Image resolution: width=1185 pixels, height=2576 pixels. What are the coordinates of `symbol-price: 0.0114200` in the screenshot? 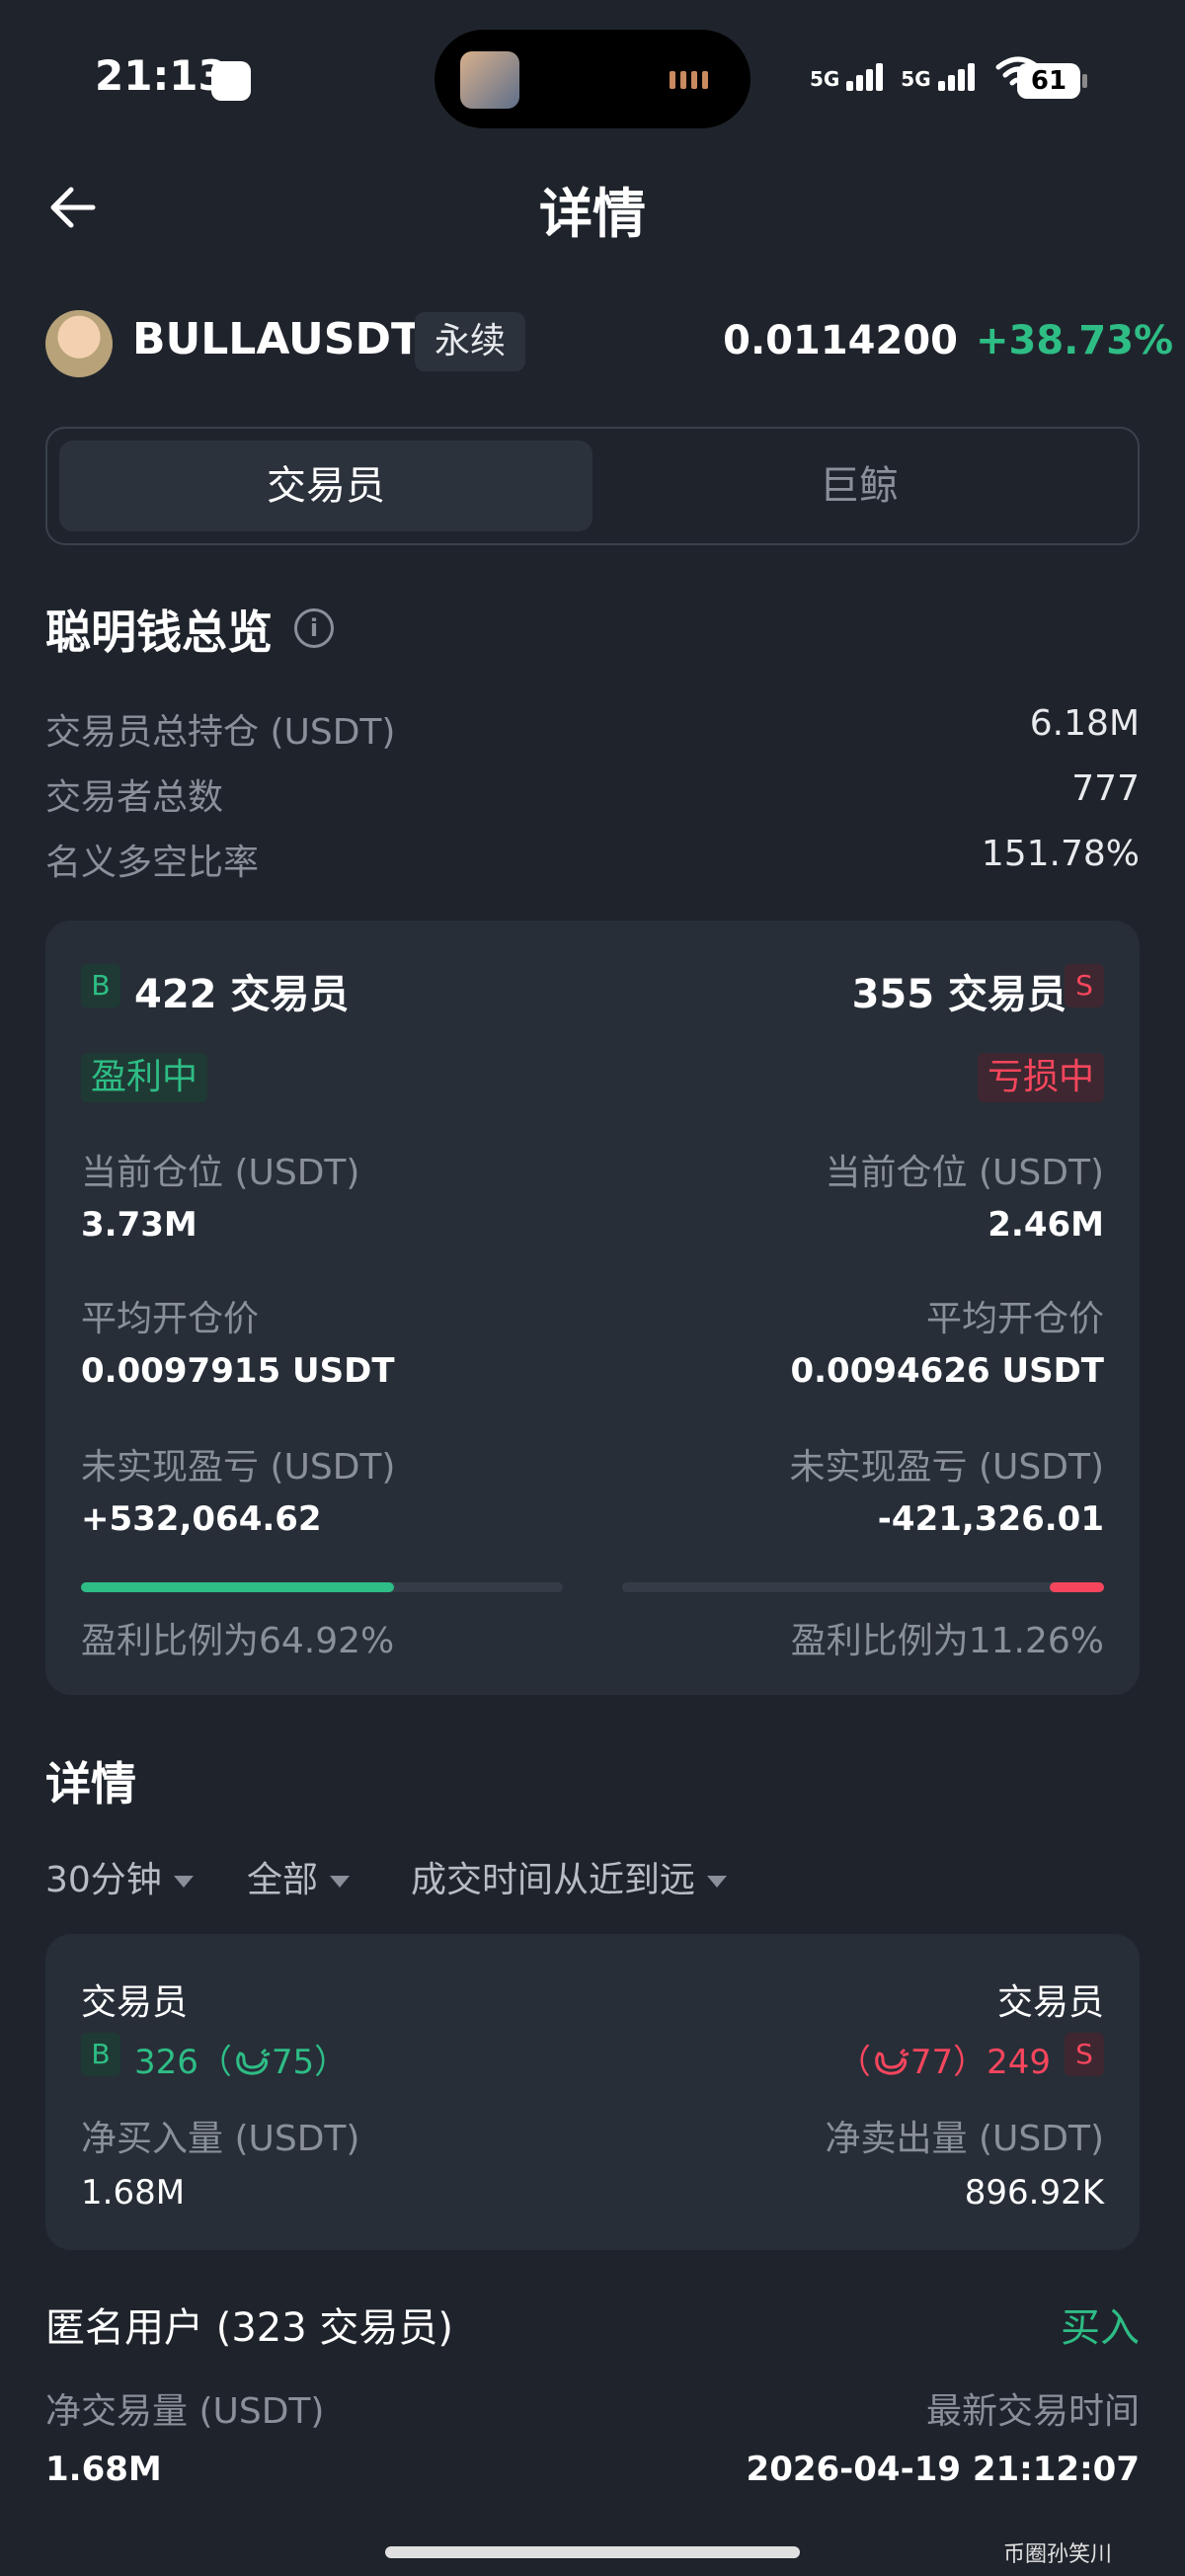 It's located at (841, 340).